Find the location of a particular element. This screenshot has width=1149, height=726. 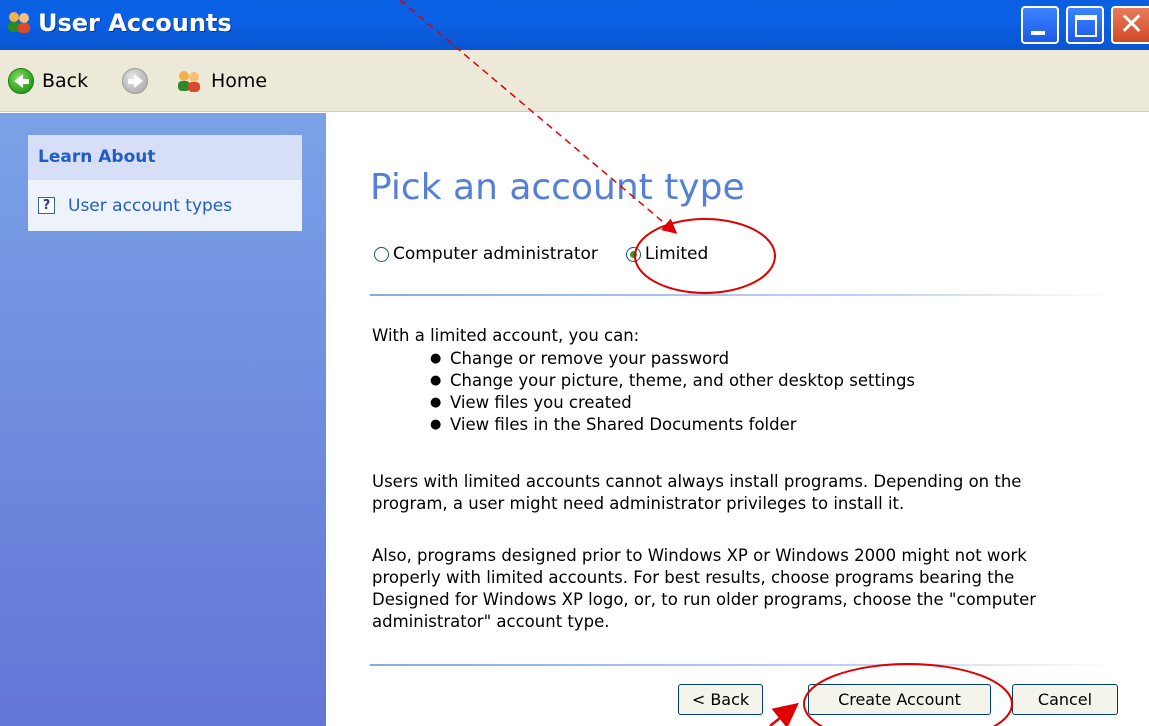

window-title: User Accounts is located at coordinates (135, 23).